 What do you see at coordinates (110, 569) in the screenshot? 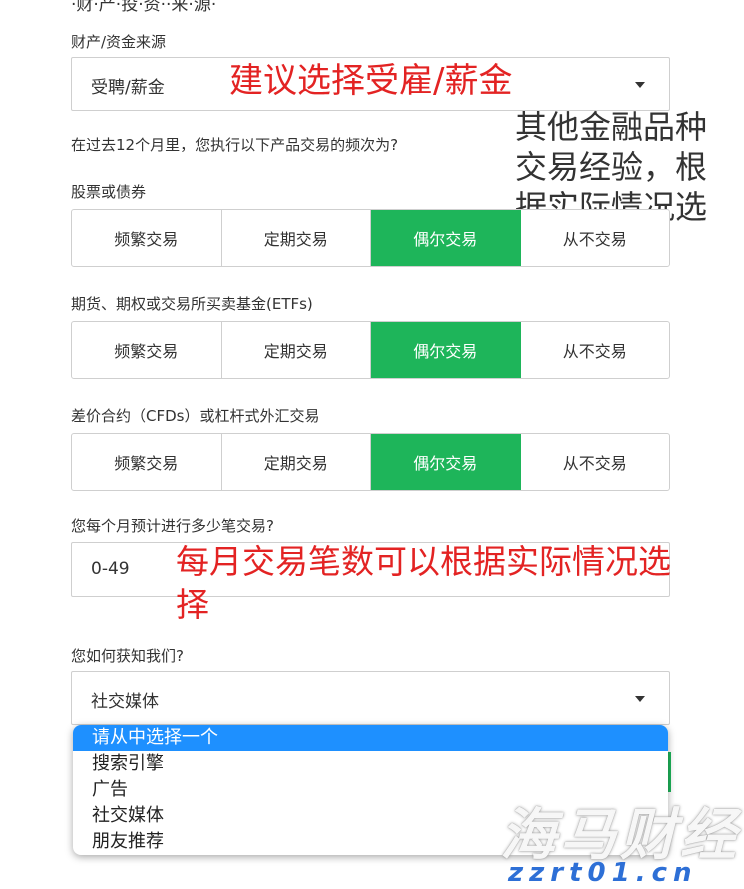
I see `monthly-trades-value: 0-49` at bounding box center [110, 569].